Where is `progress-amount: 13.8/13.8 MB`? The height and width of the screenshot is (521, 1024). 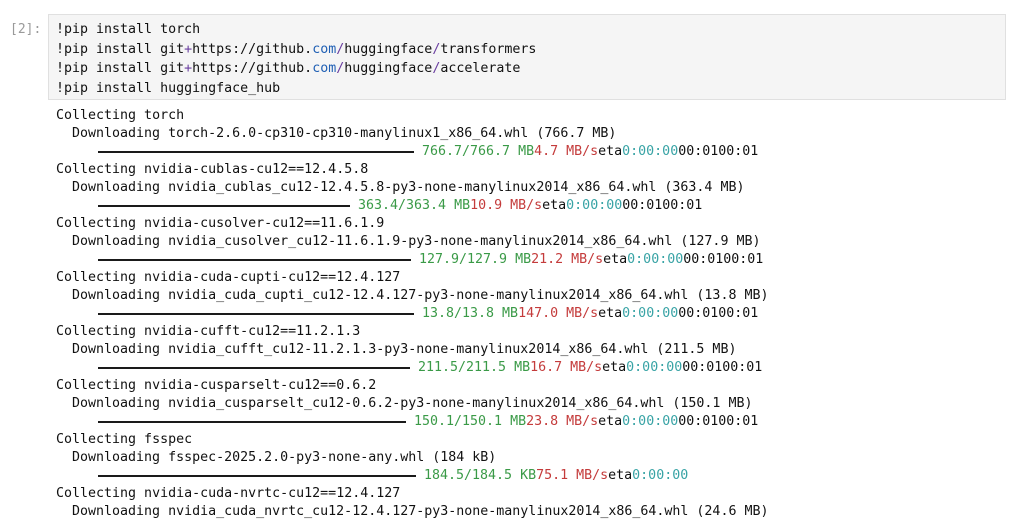 progress-amount: 13.8/13.8 MB is located at coordinates (470, 313).